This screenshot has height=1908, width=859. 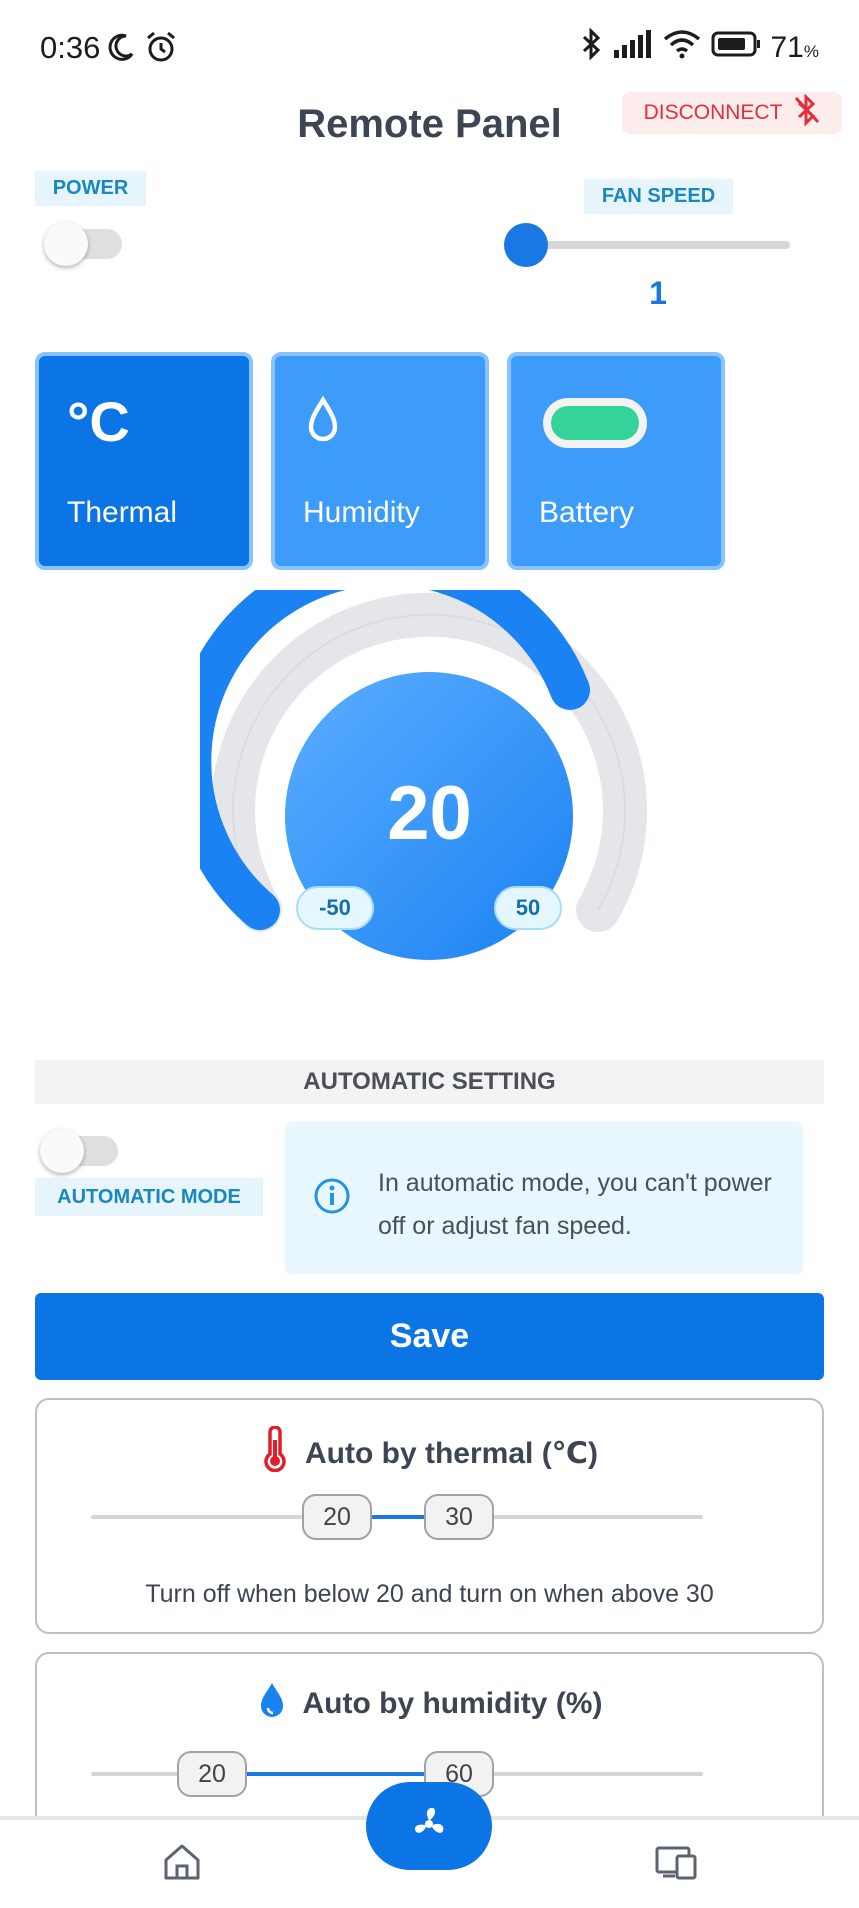 What do you see at coordinates (528, 908) in the screenshot?
I see `gauge-max-label: 50` at bounding box center [528, 908].